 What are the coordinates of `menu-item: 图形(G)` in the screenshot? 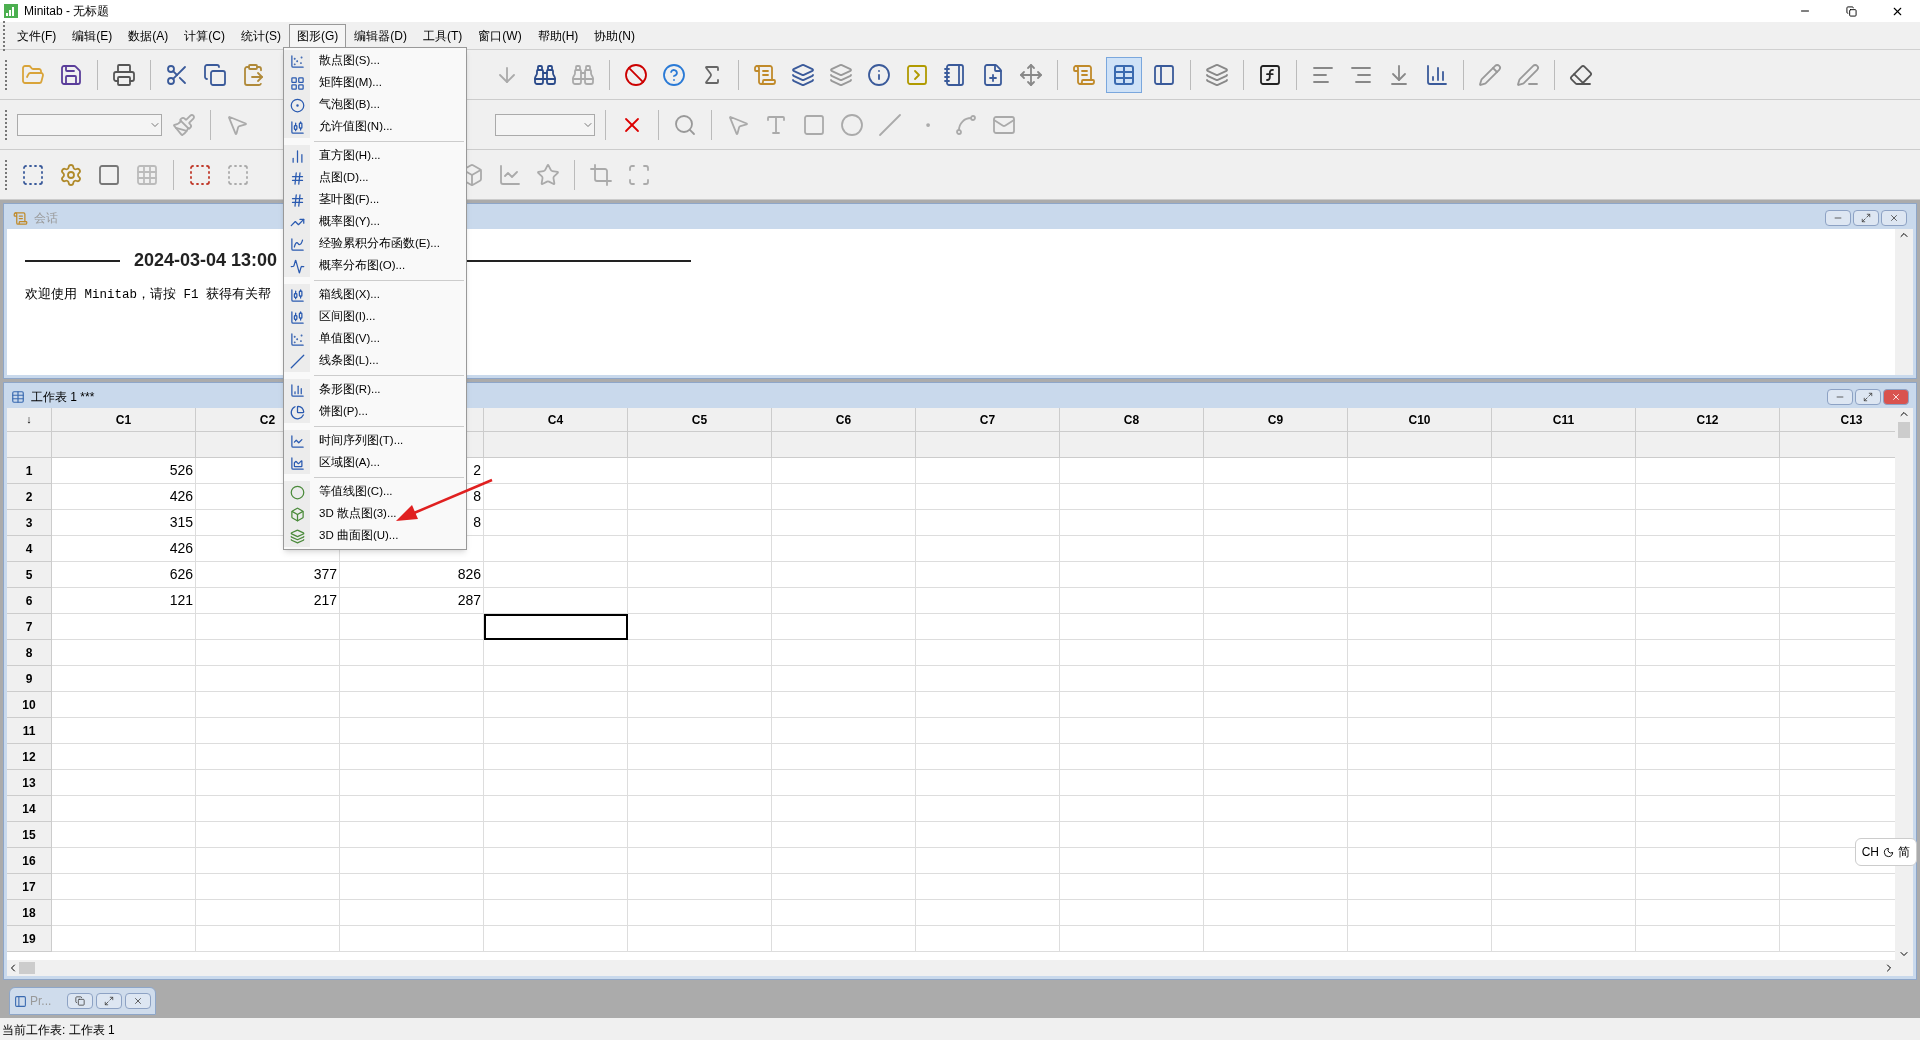 It's located at (318, 35).